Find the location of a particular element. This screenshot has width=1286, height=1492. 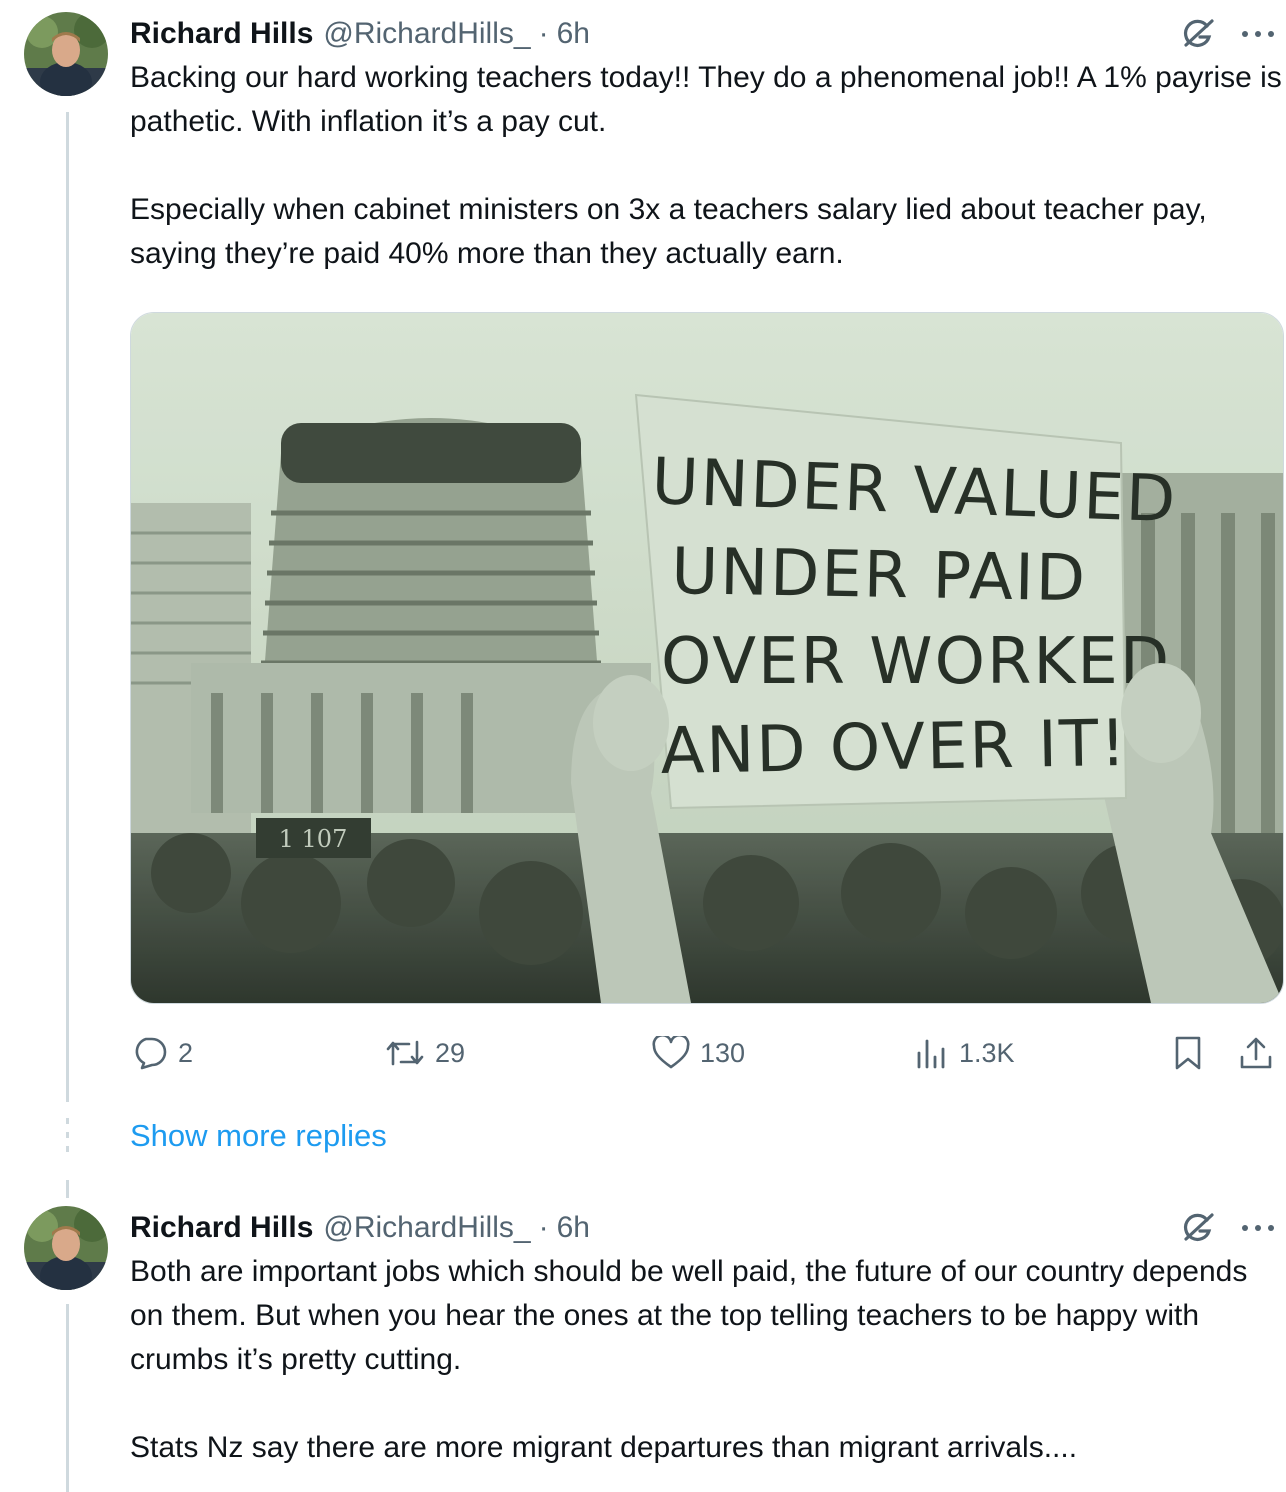

like-icon is located at coordinates (671, 1053).